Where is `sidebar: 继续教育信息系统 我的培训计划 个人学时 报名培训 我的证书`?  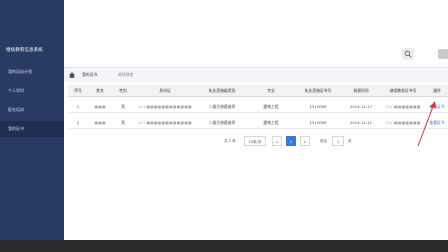 sidebar: 继续教育信息系统 我的培训计划 个人学时 报名培训 我的证书 is located at coordinates (32, 120).